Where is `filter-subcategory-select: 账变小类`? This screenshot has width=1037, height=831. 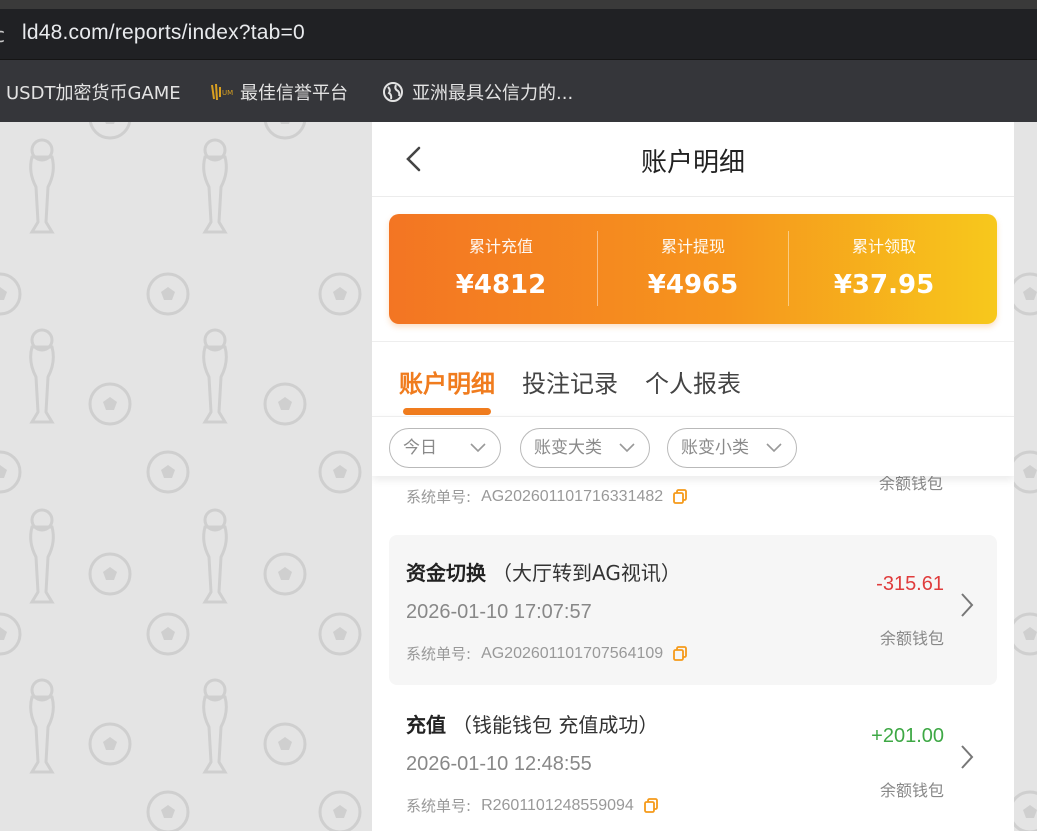 filter-subcategory-select: 账变小类 is located at coordinates (732, 448).